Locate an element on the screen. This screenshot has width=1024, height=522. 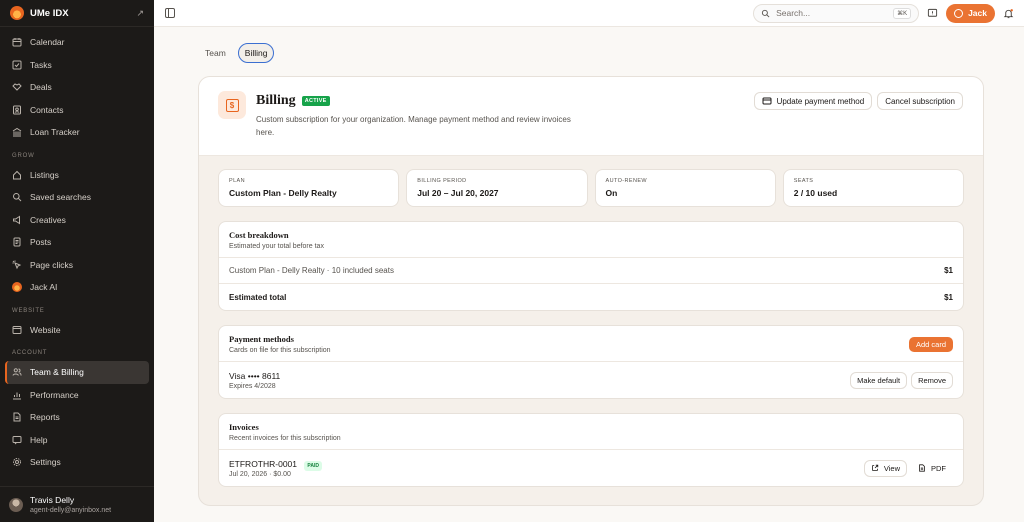
document-icon is located at coordinates (17, 242).